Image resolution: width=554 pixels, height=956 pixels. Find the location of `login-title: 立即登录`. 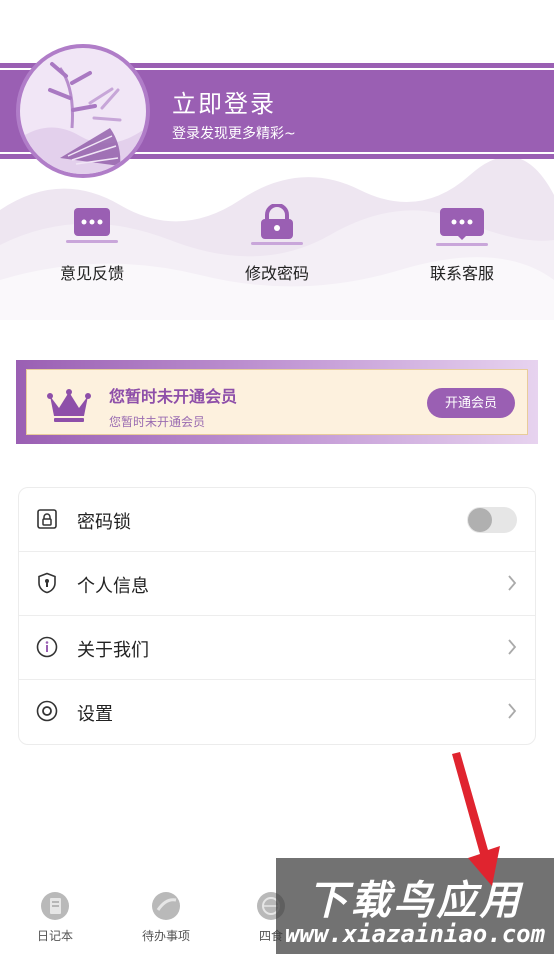

login-title: 立即登录 is located at coordinates (224, 101).